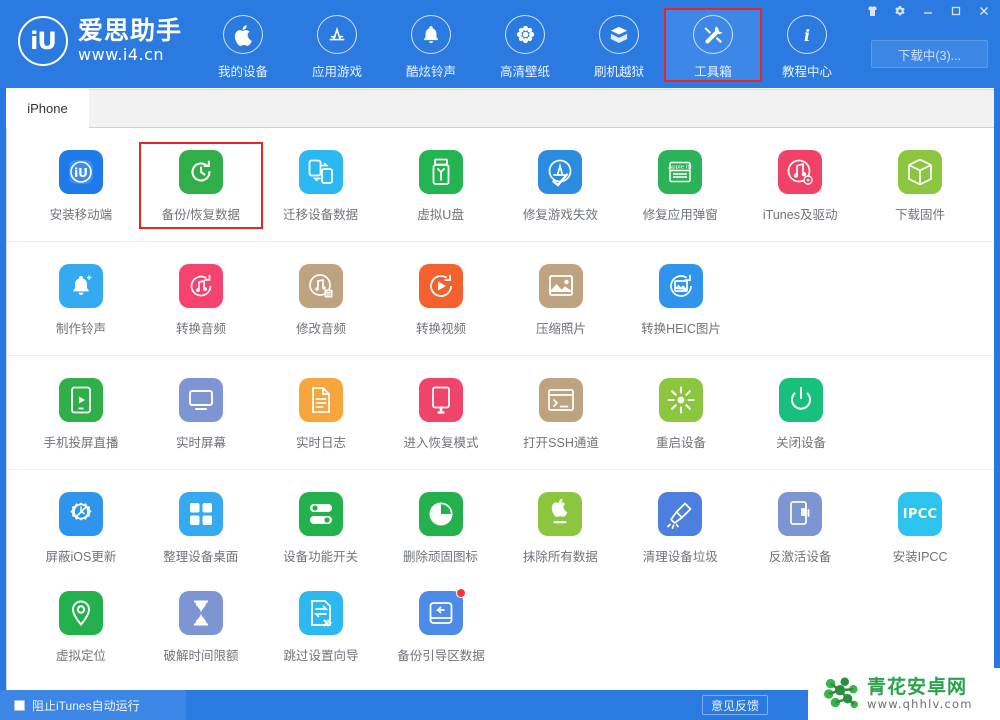 This screenshot has height=720, width=1000. I want to click on svg-text: i, so click(807, 35).